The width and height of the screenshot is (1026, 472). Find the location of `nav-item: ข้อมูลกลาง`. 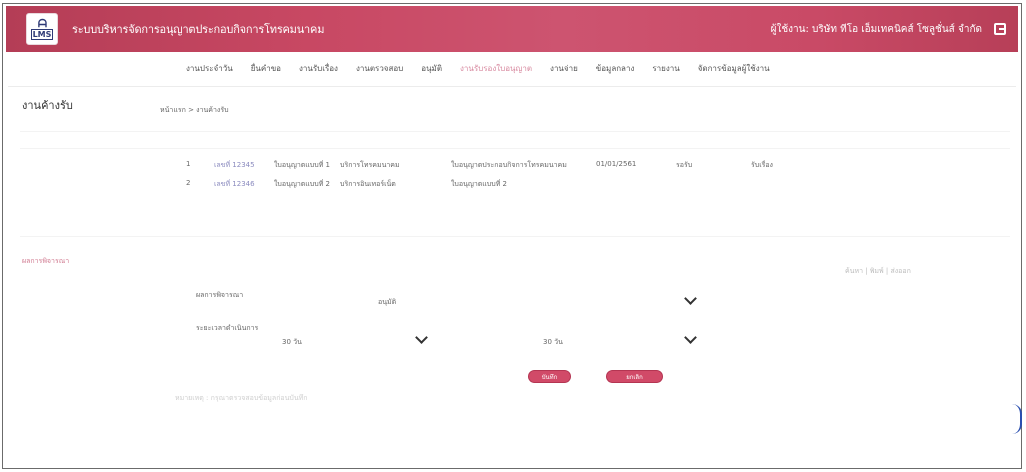

nav-item: ข้อมูลกลาง is located at coordinates (615, 68).